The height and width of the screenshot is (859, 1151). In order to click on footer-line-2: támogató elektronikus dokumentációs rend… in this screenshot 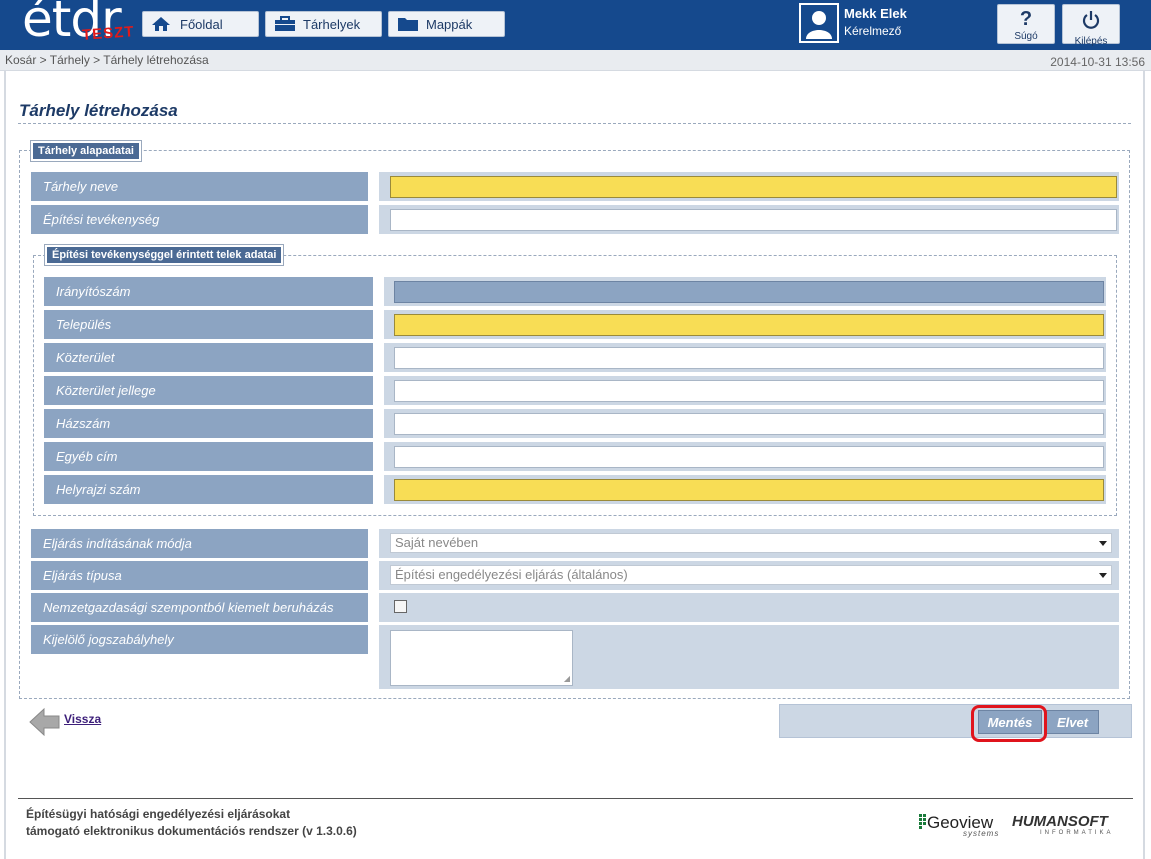, I will do `click(191, 831)`.